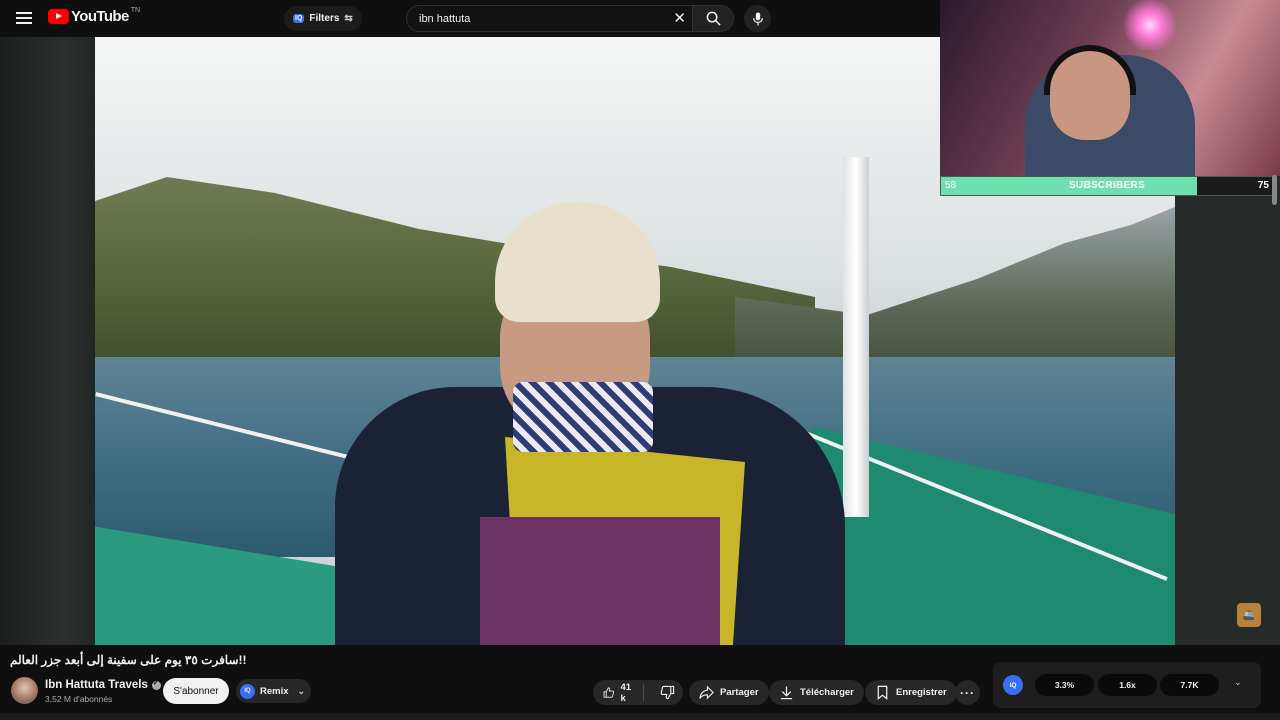 The height and width of the screenshot is (720, 1280). I want to click on dislike-button, so click(667, 692).